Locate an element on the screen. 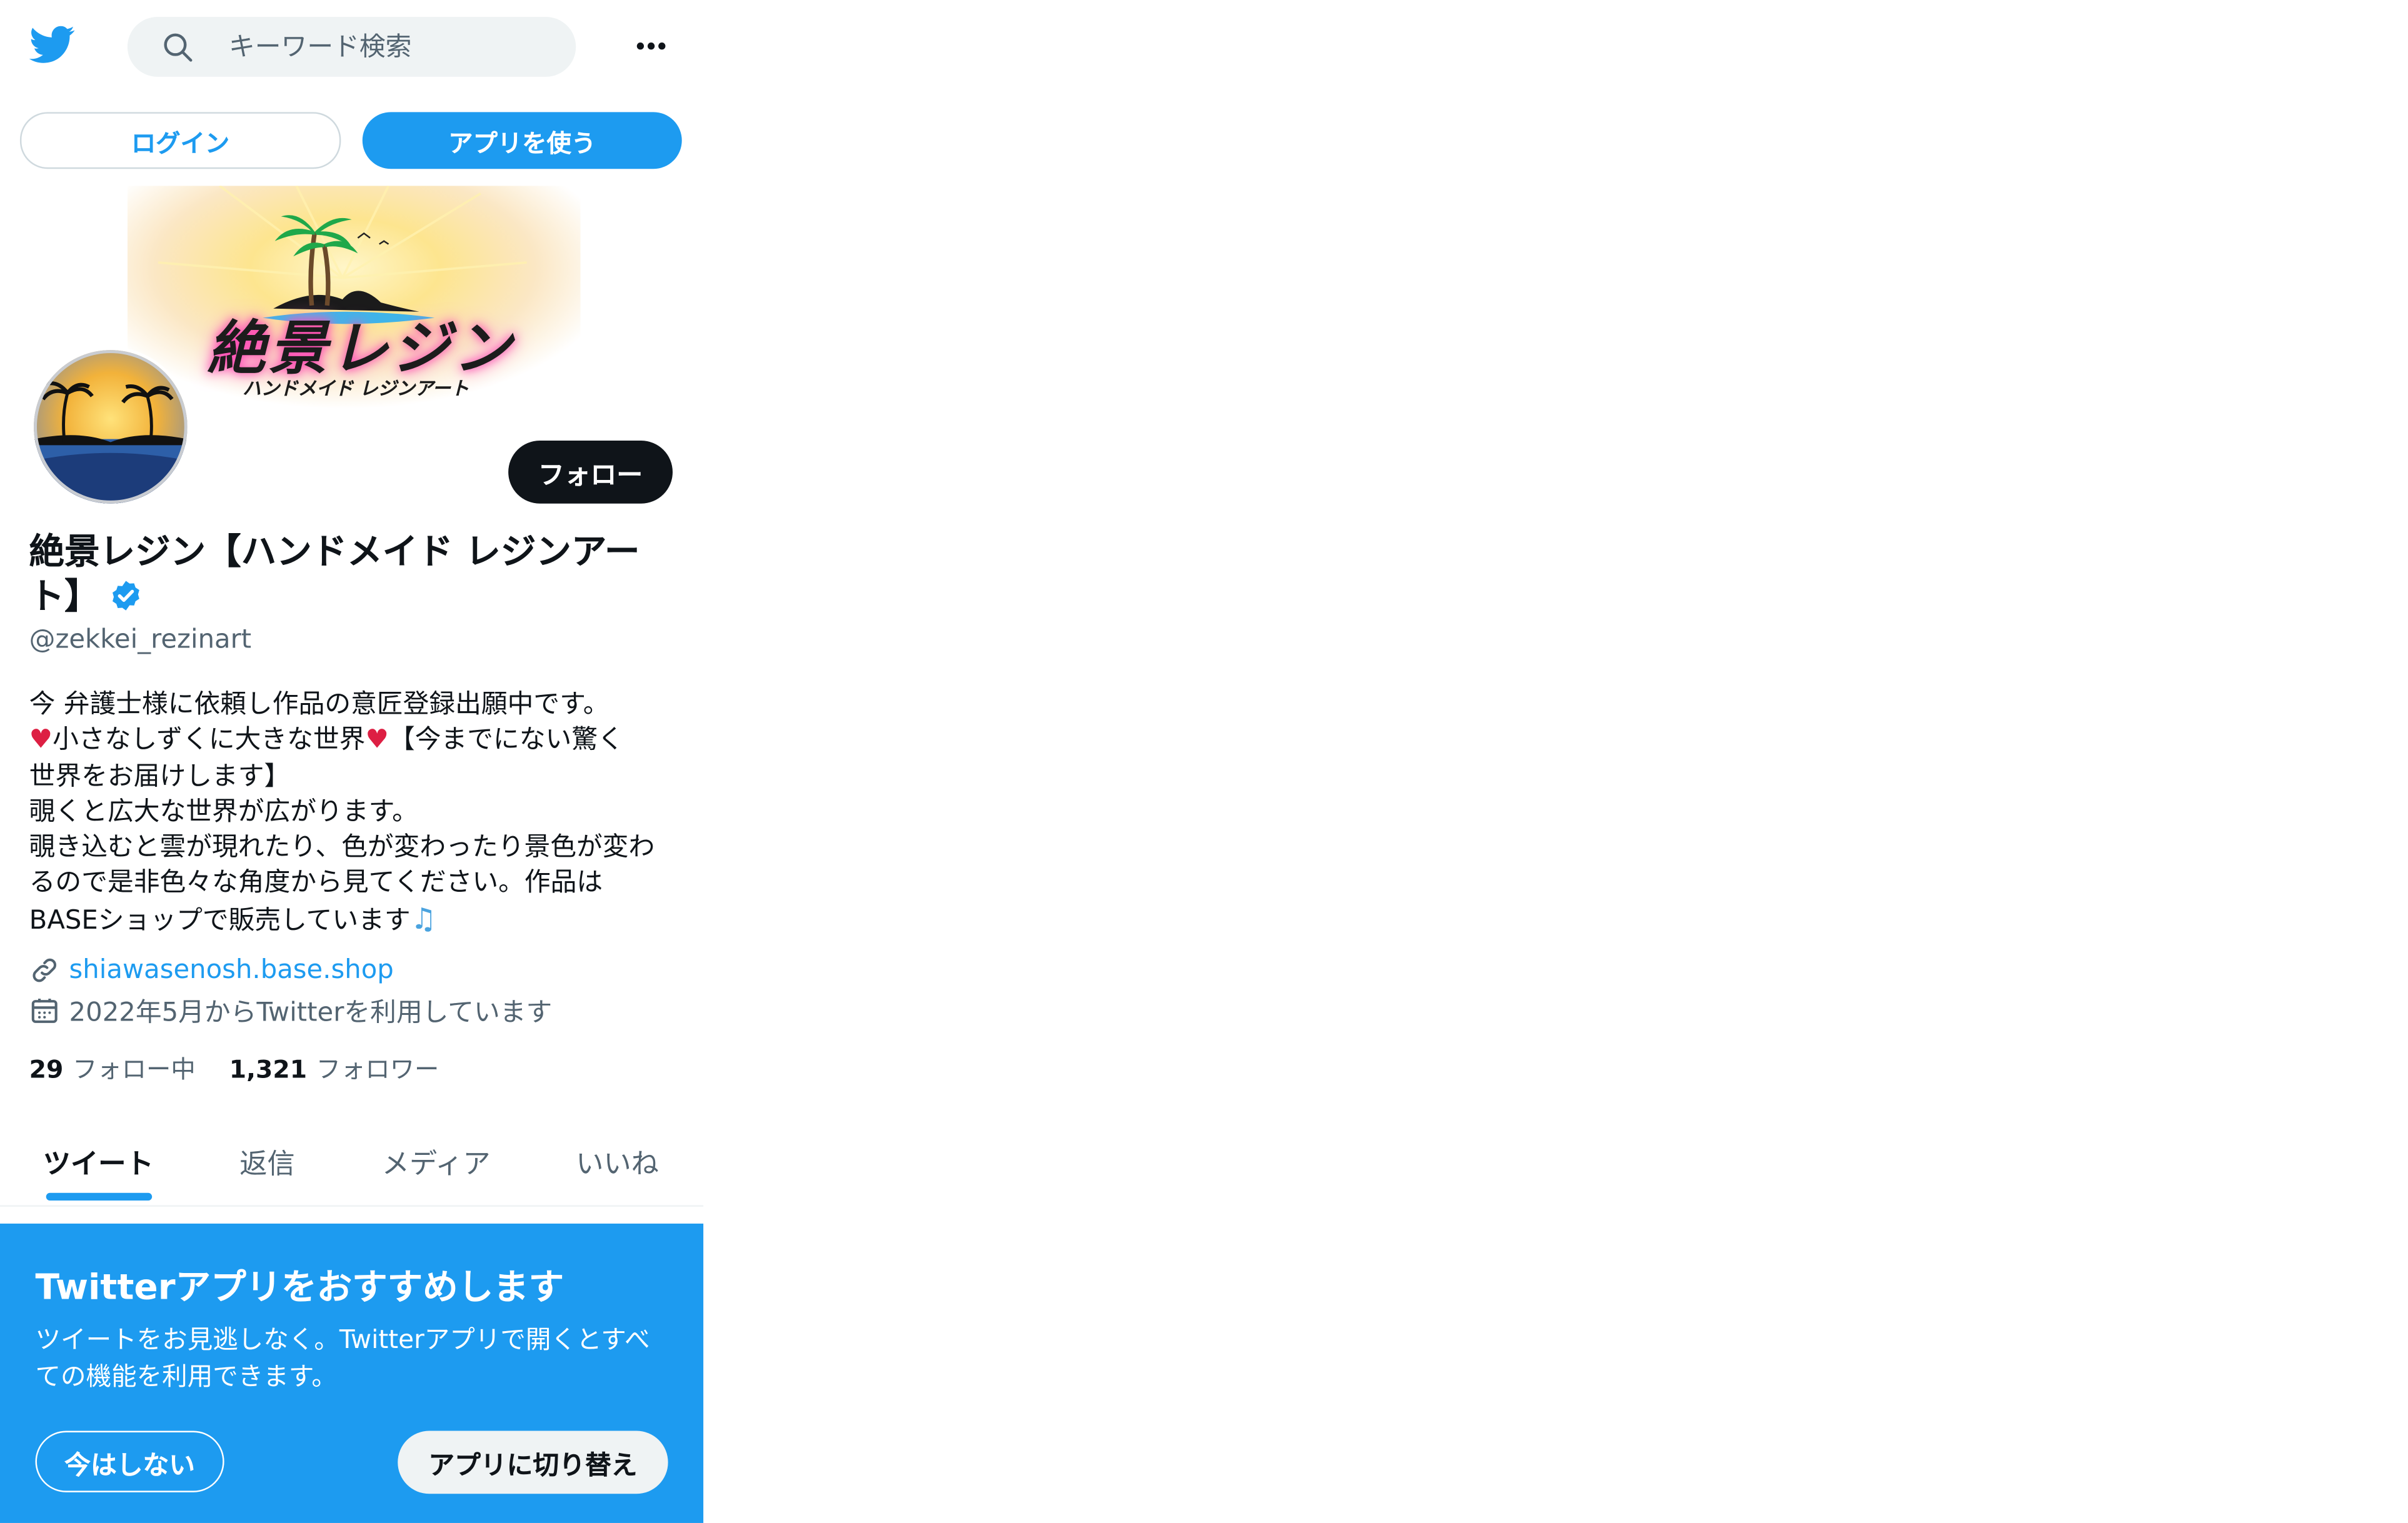 The width and height of the screenshot is (2408, 1523). bio-line: 今 弁護士様に依頼し作品の意匠登録出願中です。 is located at coordinates (319, 705).